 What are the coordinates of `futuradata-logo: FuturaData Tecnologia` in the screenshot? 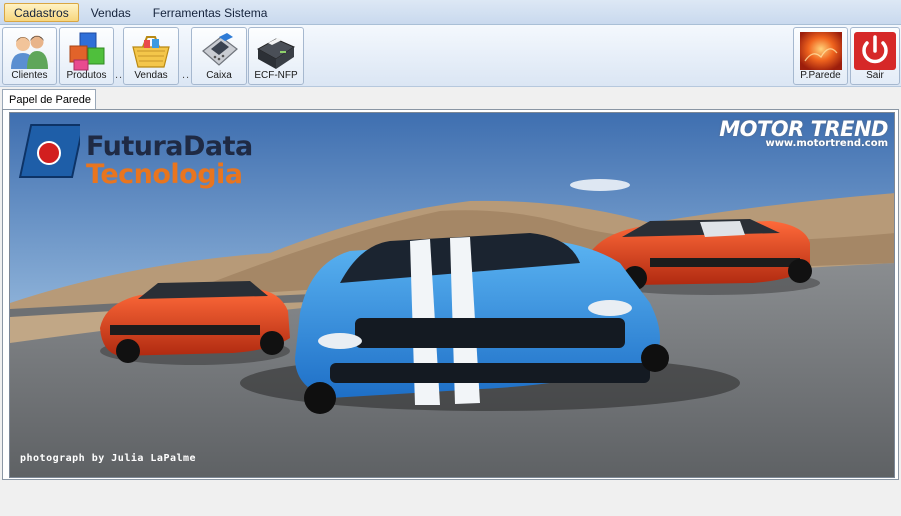 It's located at (138, 155).